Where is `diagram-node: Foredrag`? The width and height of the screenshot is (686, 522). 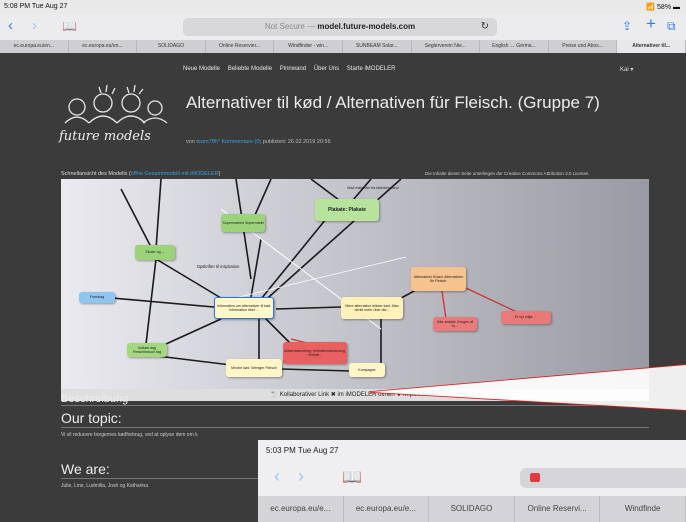 diagram-node: Foredrag is located at coordinates (97, 297).